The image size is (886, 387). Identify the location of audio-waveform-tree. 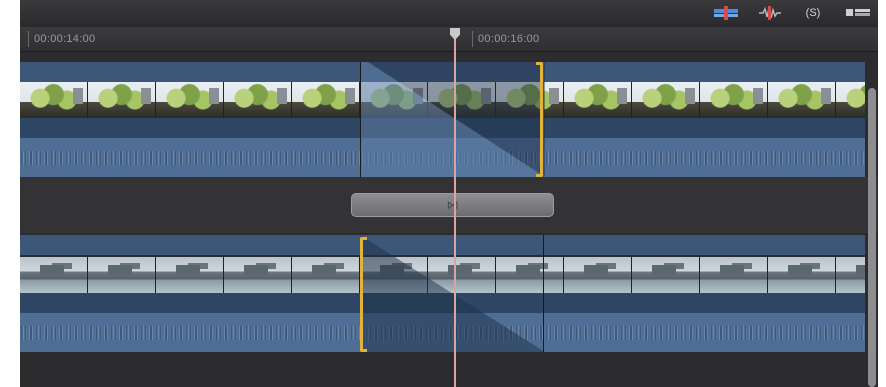
(442, 157).